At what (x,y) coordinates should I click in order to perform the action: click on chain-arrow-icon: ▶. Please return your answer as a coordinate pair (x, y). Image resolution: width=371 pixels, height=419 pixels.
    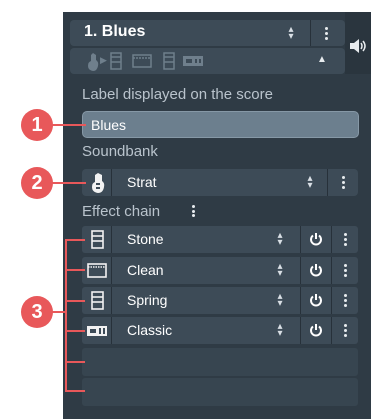
    Looking at the image, I should click on (103, 60).